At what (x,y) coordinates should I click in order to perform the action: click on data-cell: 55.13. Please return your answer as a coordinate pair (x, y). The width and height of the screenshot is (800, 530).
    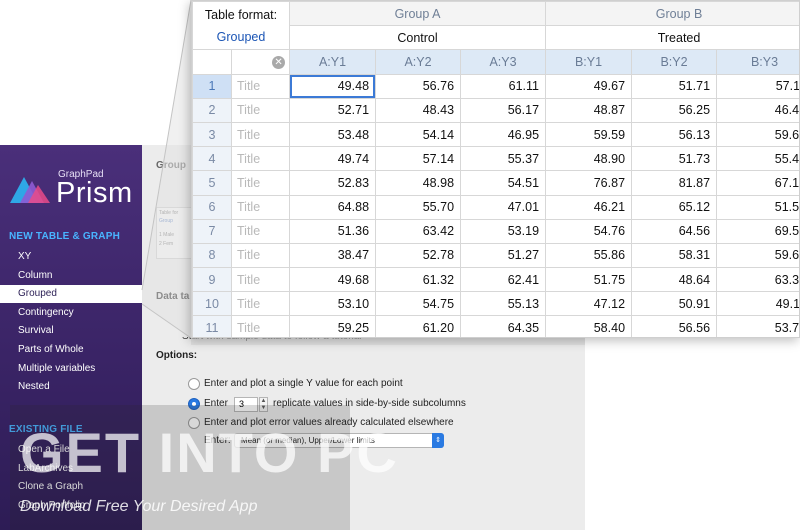
    Looking at the image, I should click on (503, 304).